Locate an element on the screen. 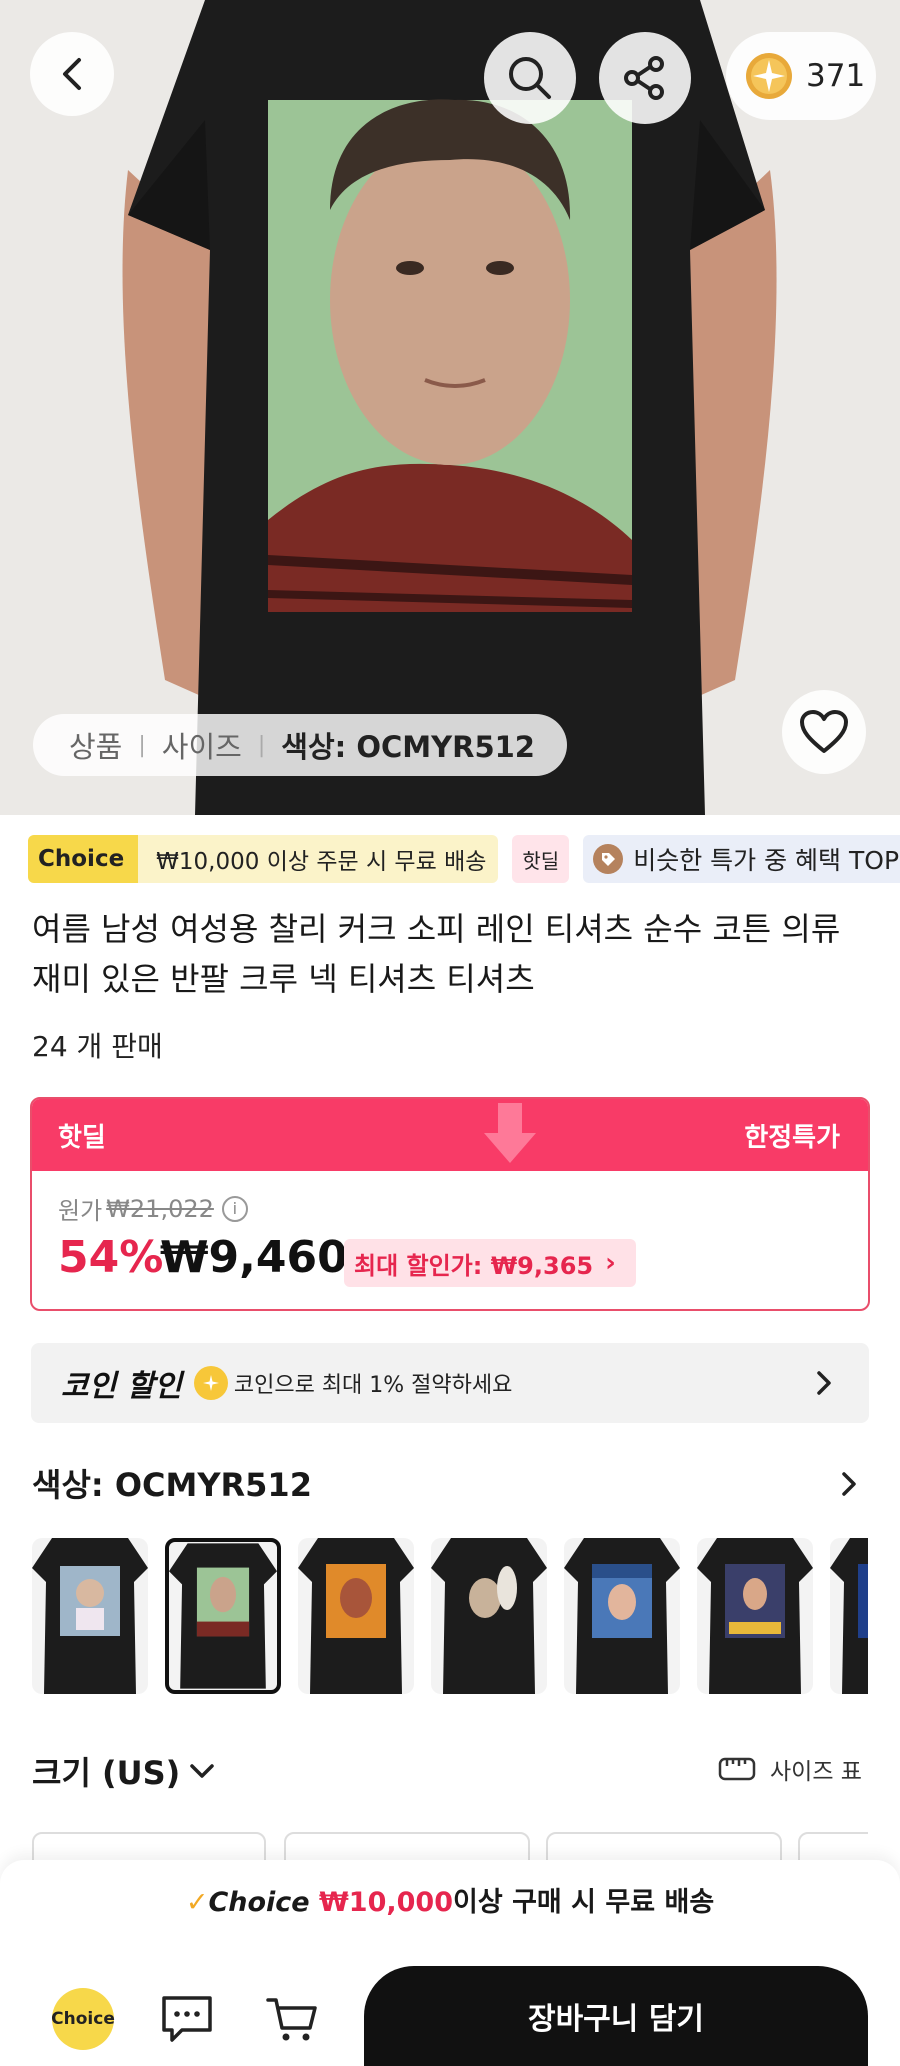 The image size is (900, 2066). discount-percent: 54% is located at coordinates (111, 1257).